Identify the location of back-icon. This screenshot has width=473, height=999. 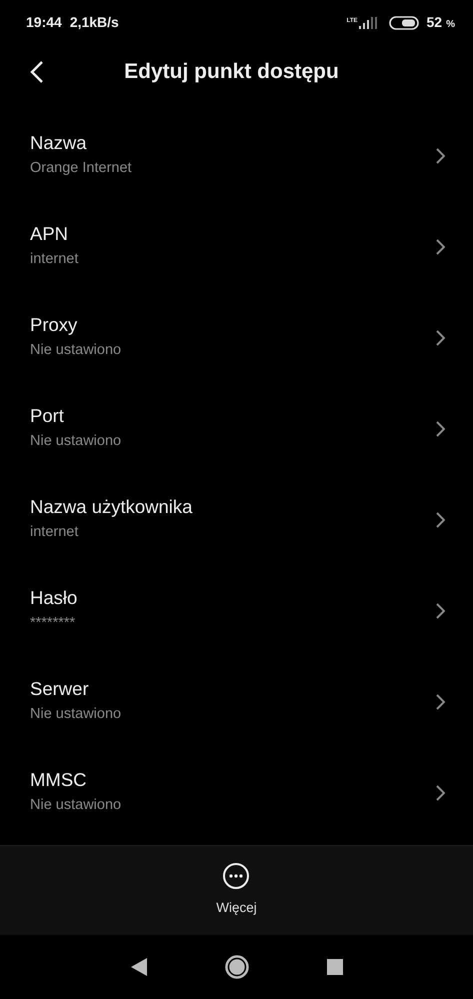
(37, 72).